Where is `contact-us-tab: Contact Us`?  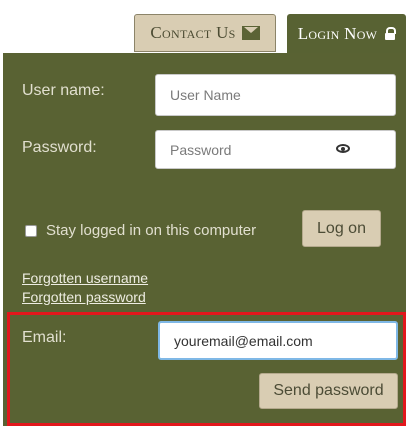 contact-us-tab: Contact Us is located at coordinates (205, 33).